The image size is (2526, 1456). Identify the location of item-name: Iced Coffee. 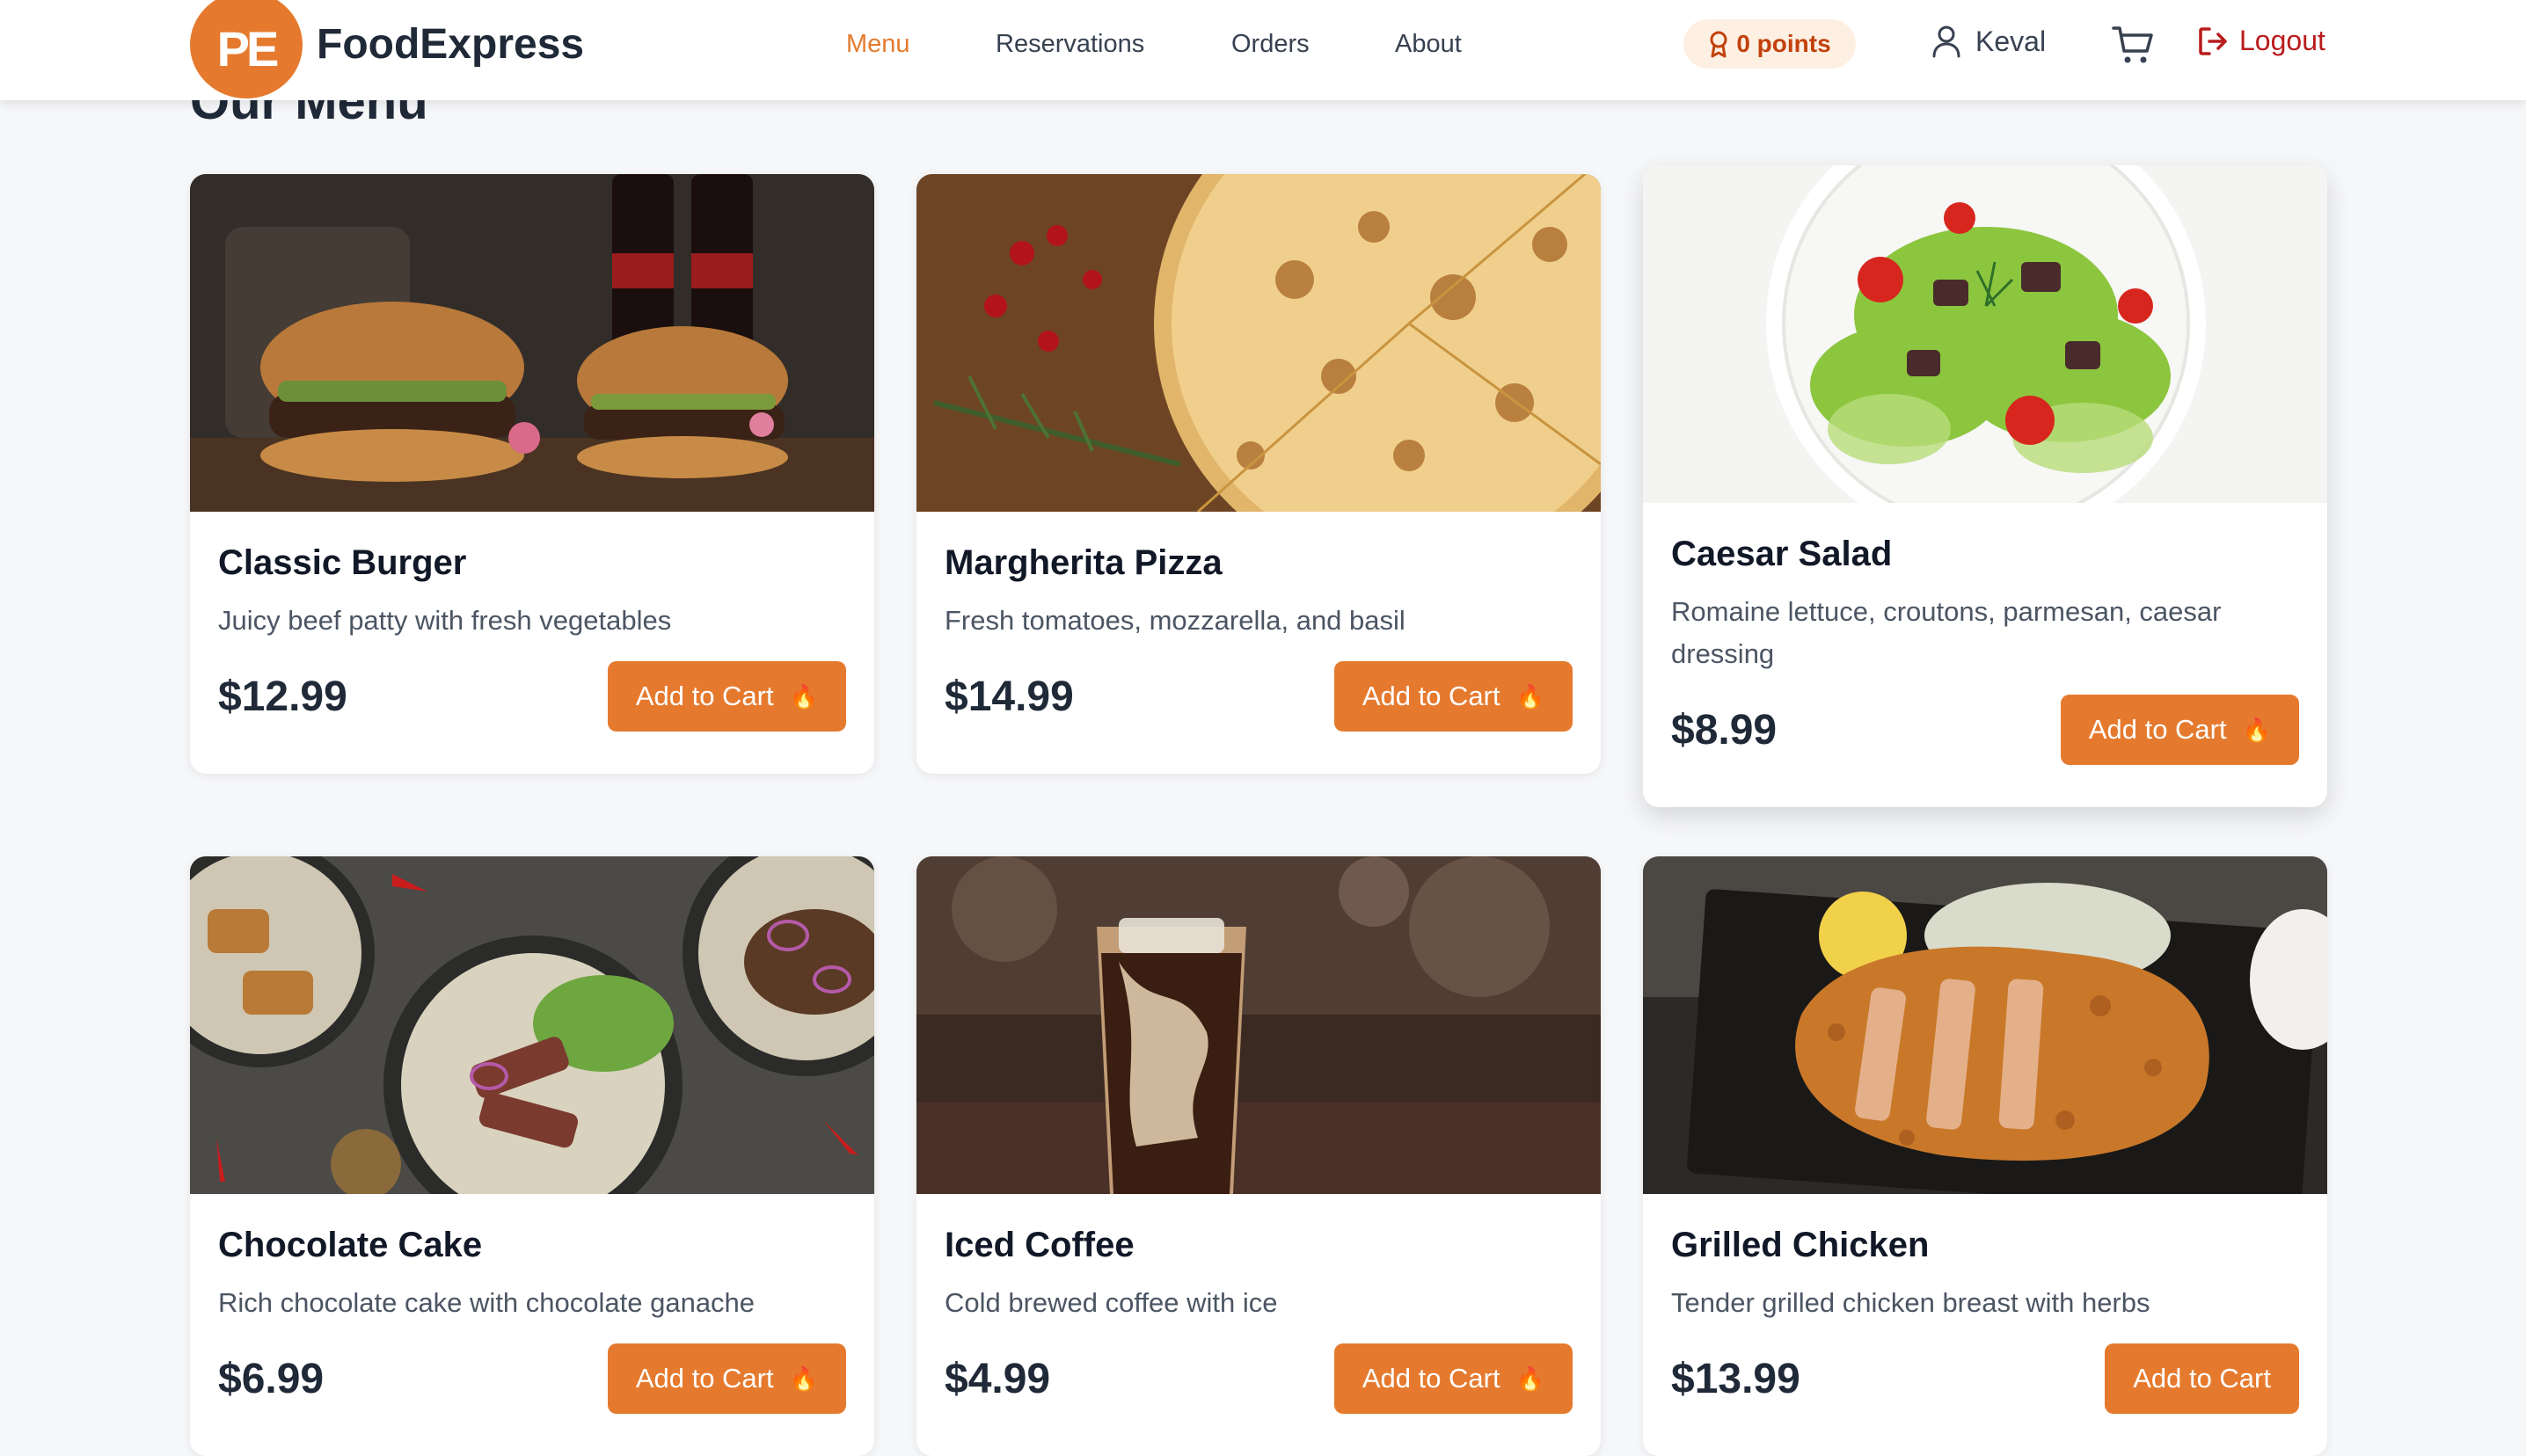
(1040, 1245).